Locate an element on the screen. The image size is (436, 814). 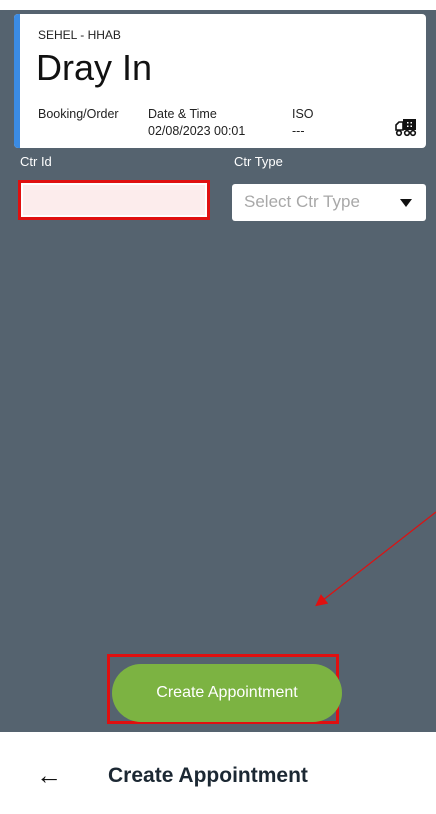
status-strip is located at coordinates (218, 5).